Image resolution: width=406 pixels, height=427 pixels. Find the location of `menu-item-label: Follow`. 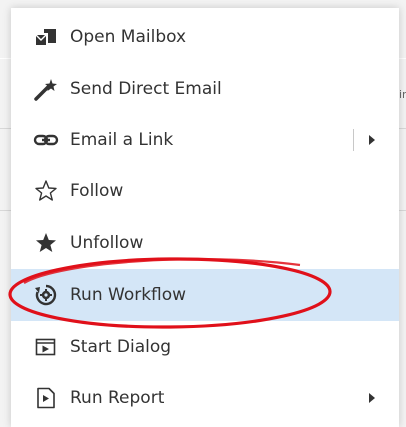

menu-item-label: Follow is located at coordinates (97, 191).